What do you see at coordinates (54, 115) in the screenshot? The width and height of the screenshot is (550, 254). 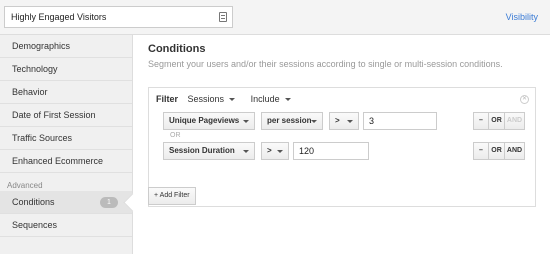 I see `sidebar-item-label: Date of First Session` at bounding box center [54, 115].